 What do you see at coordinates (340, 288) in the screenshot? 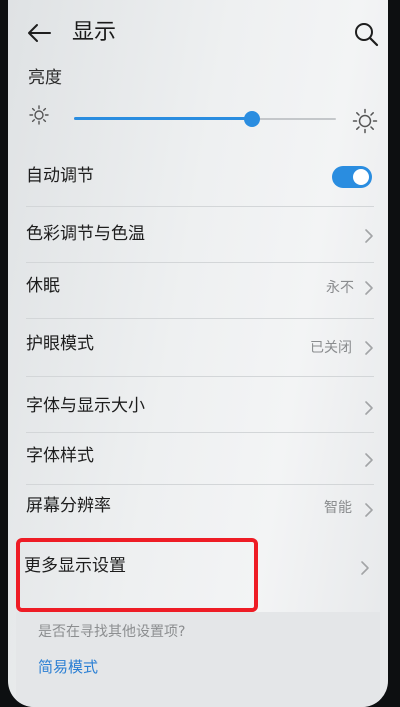
I see `row-value: 永不` at bounding box center [340, 288].